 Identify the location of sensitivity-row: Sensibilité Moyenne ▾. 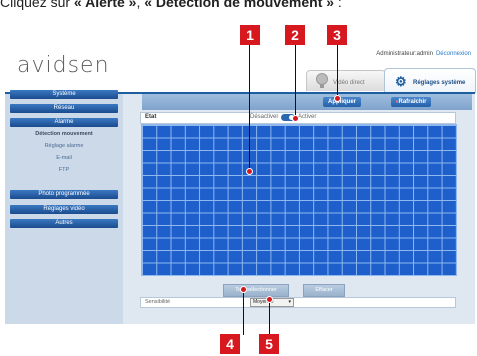
(298, 302).